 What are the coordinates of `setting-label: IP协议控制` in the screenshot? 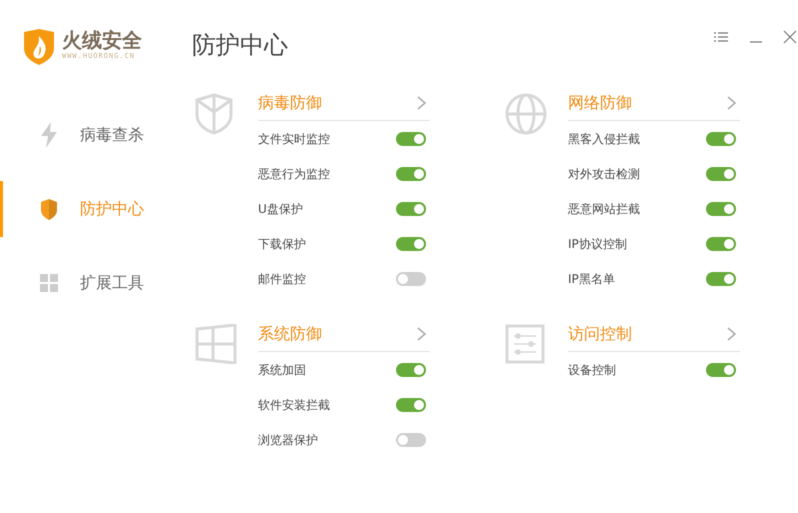 It's located at (597, 244).